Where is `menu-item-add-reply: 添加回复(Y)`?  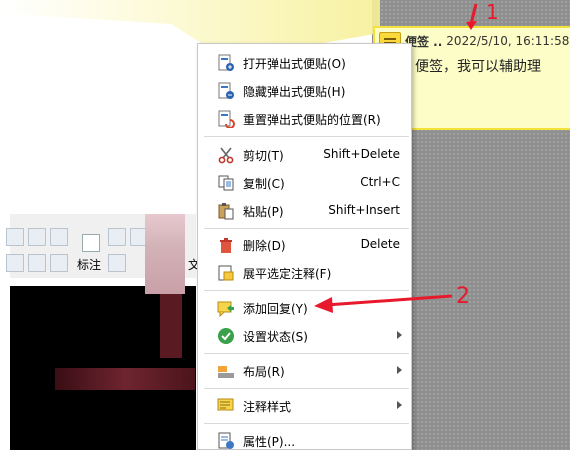 menu-item-add-reply: 添加回复(Y) is located at coordinates (304, 308).